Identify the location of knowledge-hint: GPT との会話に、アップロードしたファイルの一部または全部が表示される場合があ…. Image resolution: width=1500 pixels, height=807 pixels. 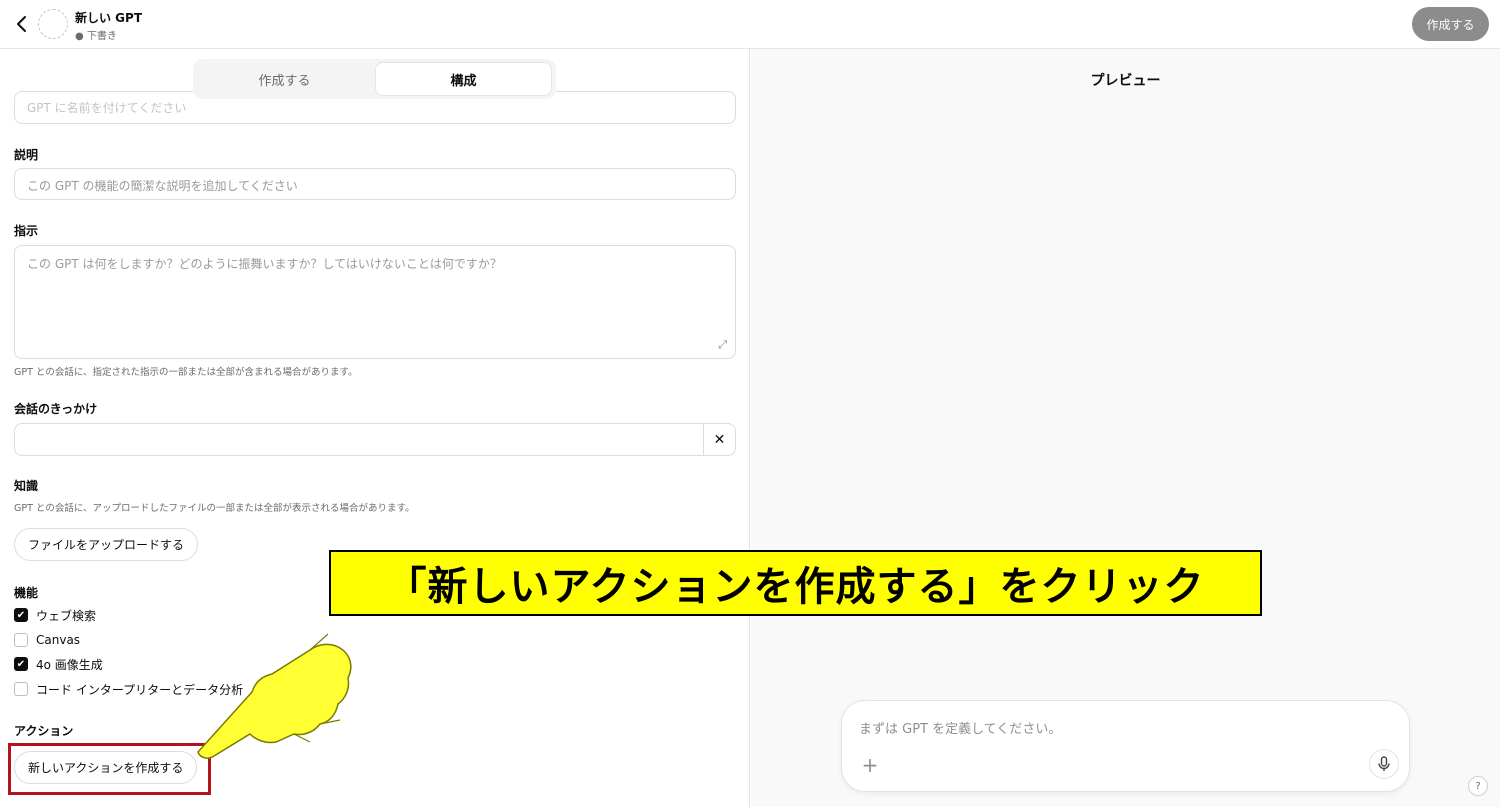
(214, 508).